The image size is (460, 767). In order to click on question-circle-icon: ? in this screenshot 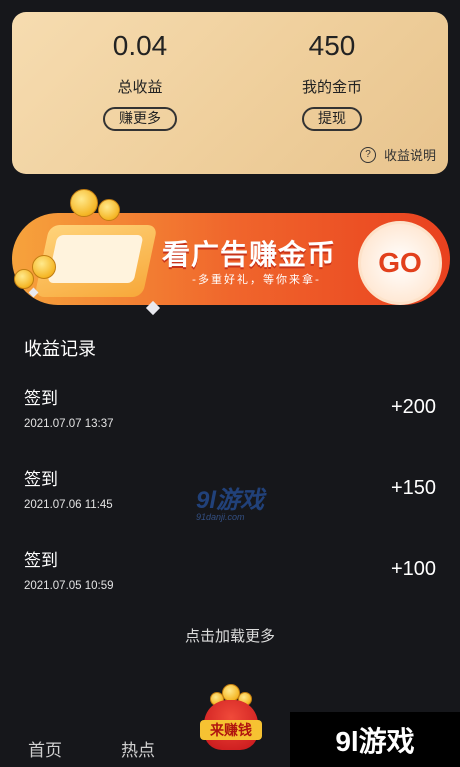, I will do `click(367, 154)`.